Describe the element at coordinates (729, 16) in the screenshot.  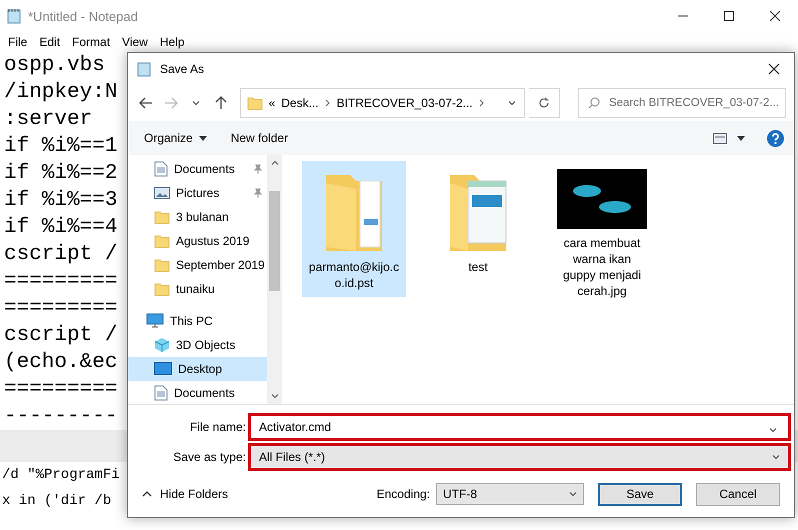
I see `maximize-icon` at that location.